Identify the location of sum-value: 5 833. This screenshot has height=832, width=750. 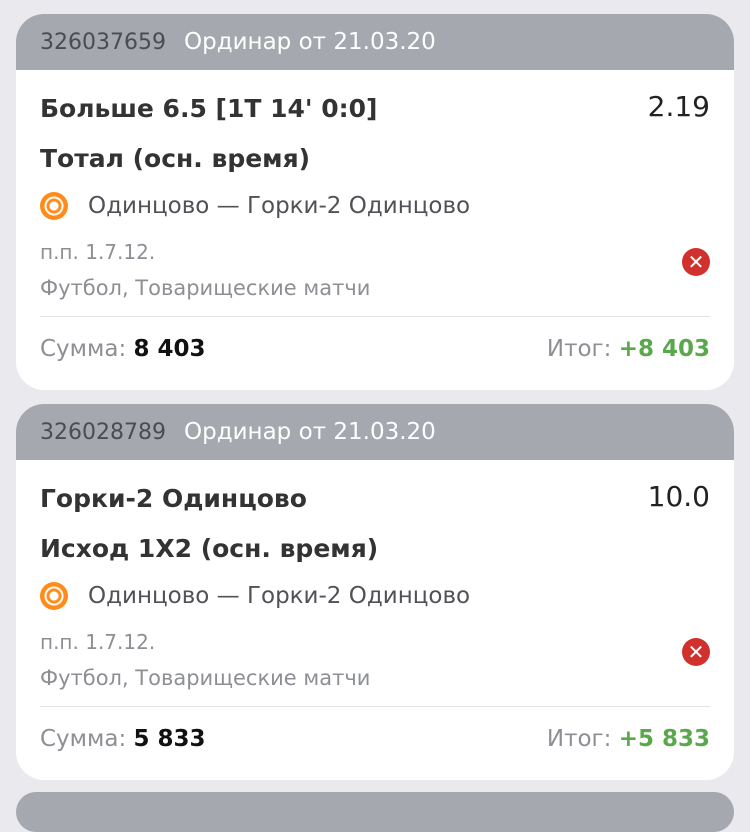
(169, 739).